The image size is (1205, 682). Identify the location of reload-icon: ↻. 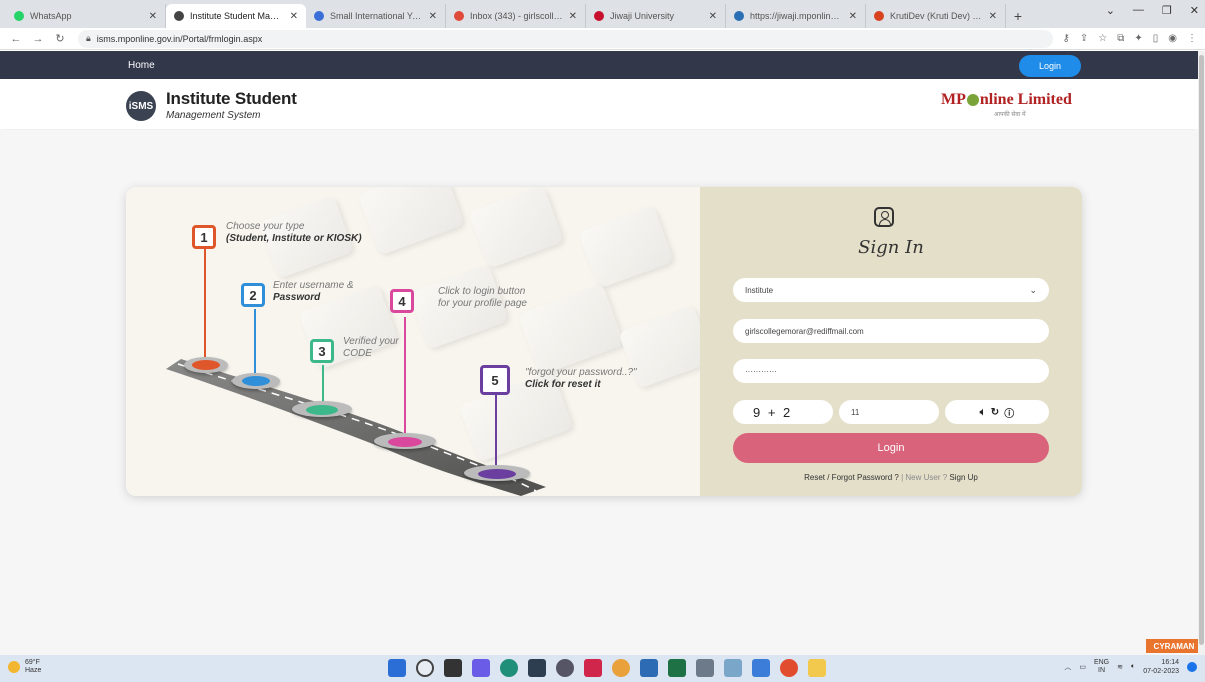
(60, 38).